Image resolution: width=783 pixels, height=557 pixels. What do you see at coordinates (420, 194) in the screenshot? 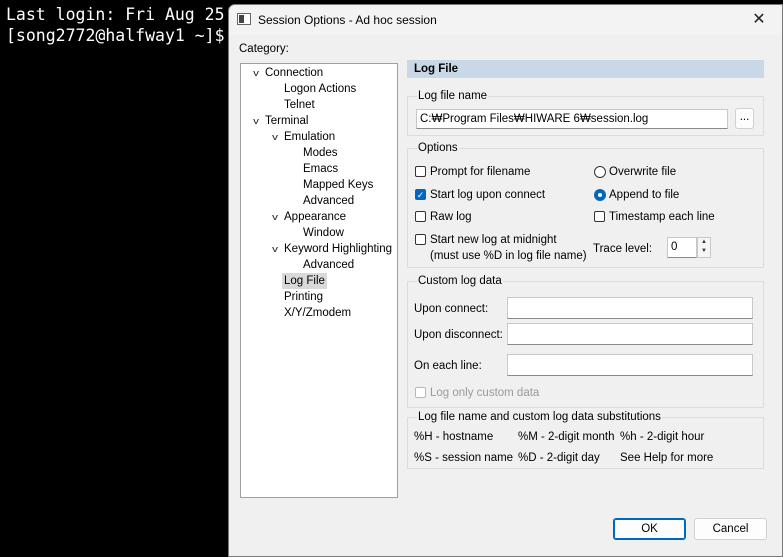
I see `checkmark-icon: ✓` at bounding box center [420, 194].